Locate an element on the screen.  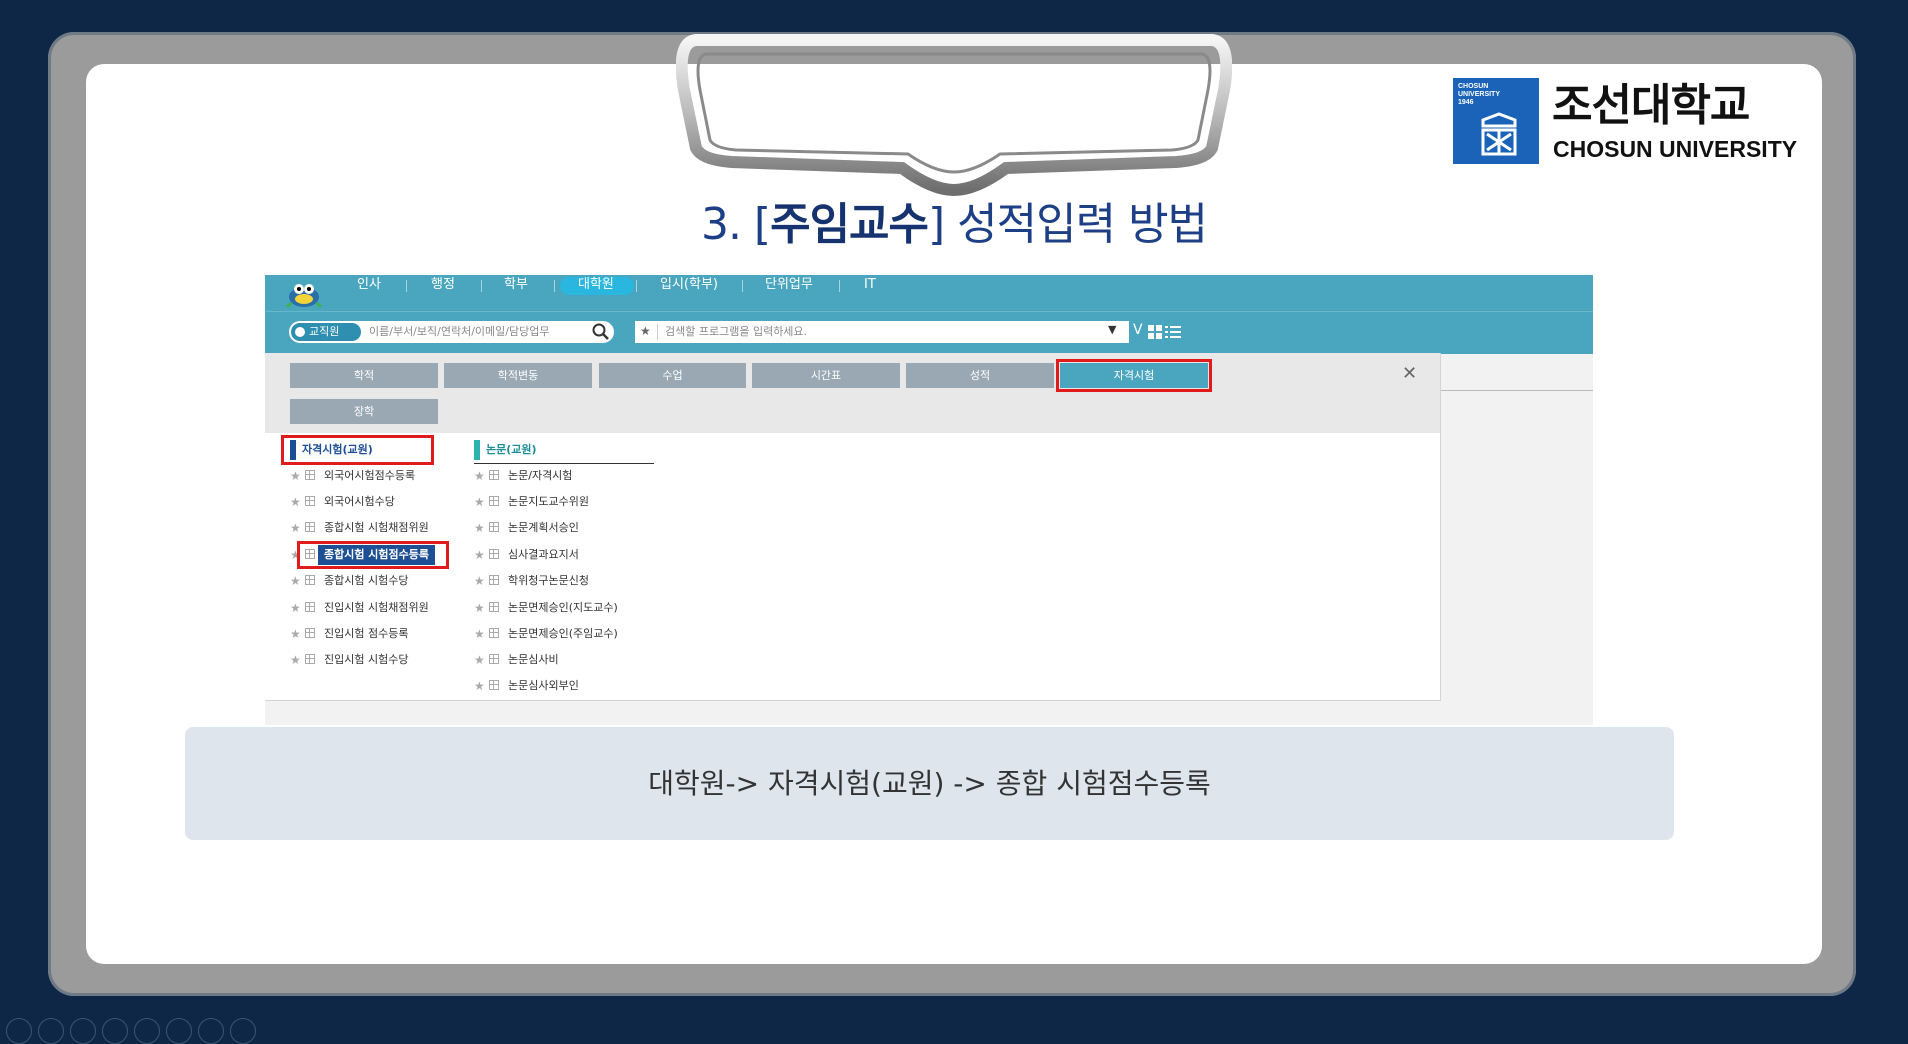
menu-column-header-thesis: 논문(교원) is located at coordinates (549, 450).